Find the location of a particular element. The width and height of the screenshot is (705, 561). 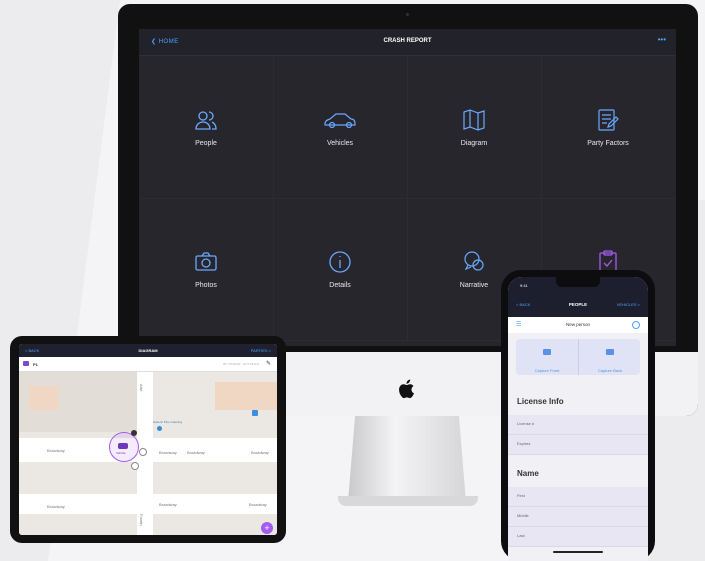

middle-name-field: Middle is located at coordinates (578, 517).